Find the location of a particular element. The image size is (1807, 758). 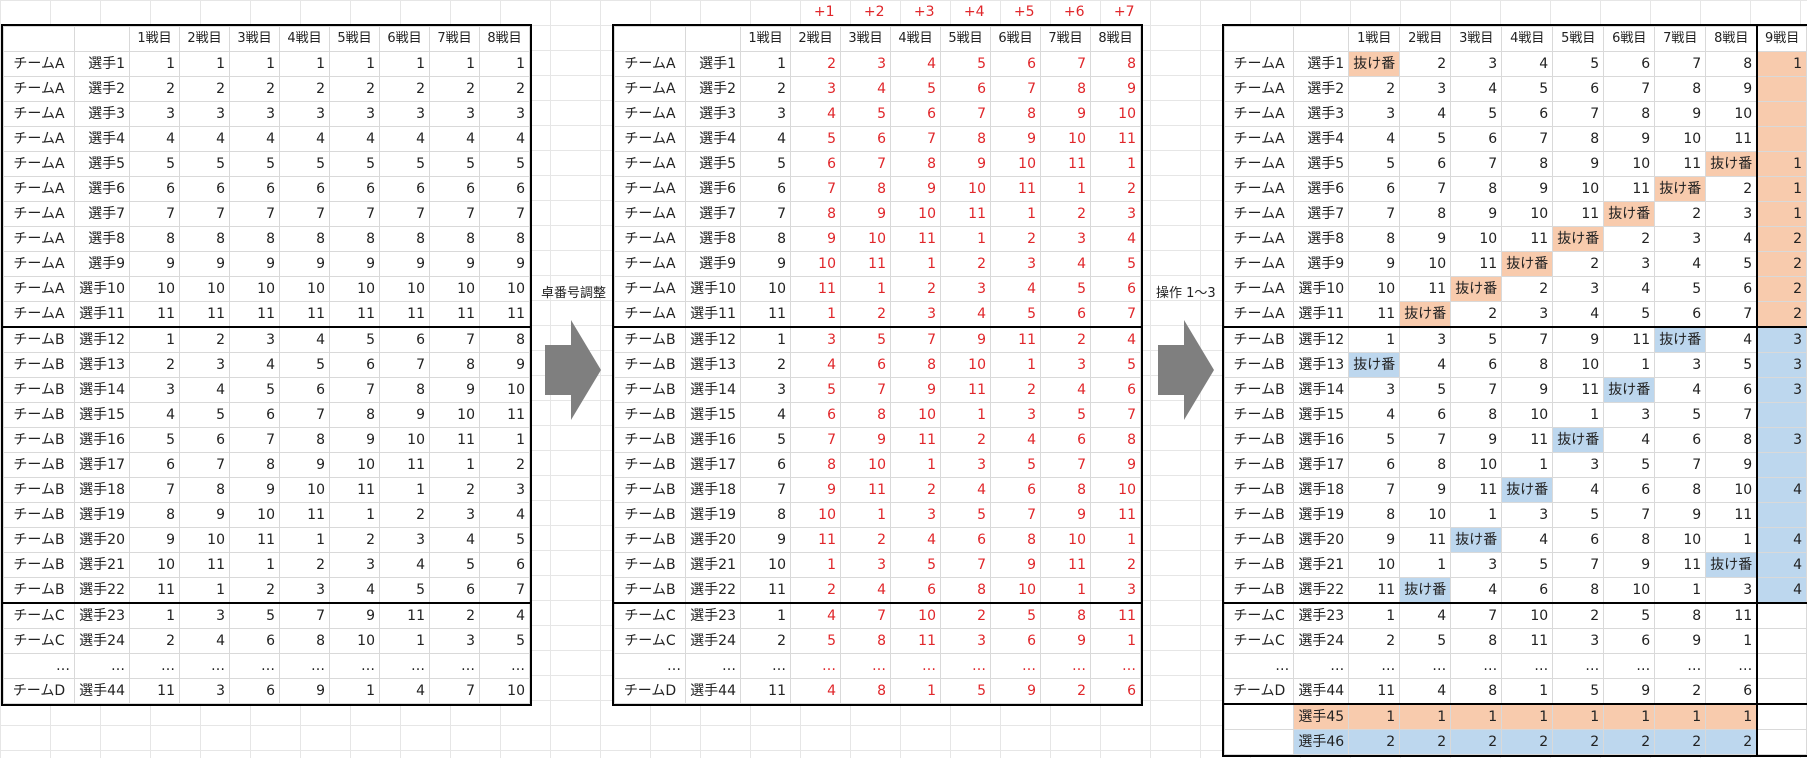

bye-cell: 抜け番 is located at coordinates (1425, 590).